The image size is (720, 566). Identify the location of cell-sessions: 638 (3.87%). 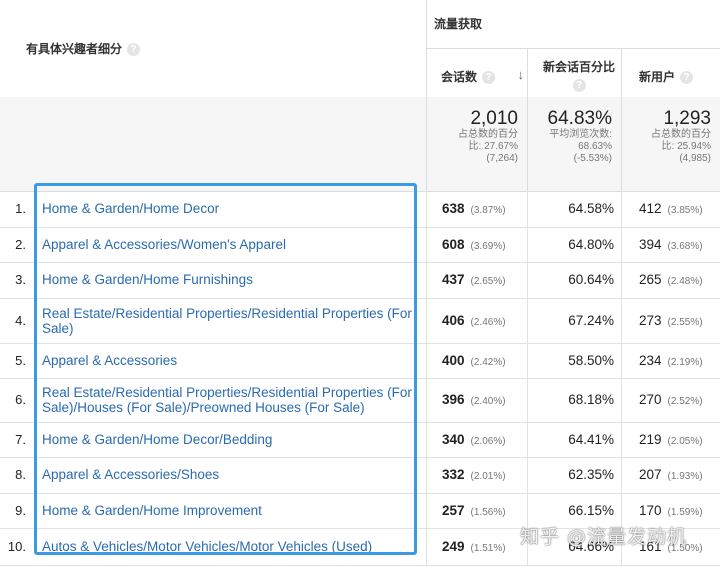
(477, 209).